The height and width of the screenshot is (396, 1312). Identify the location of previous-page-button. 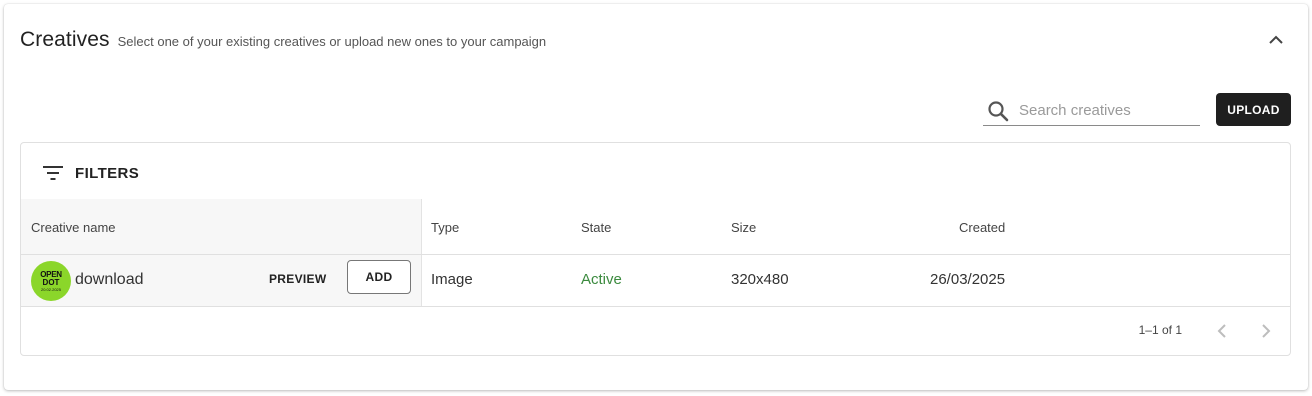
(1222, 331).